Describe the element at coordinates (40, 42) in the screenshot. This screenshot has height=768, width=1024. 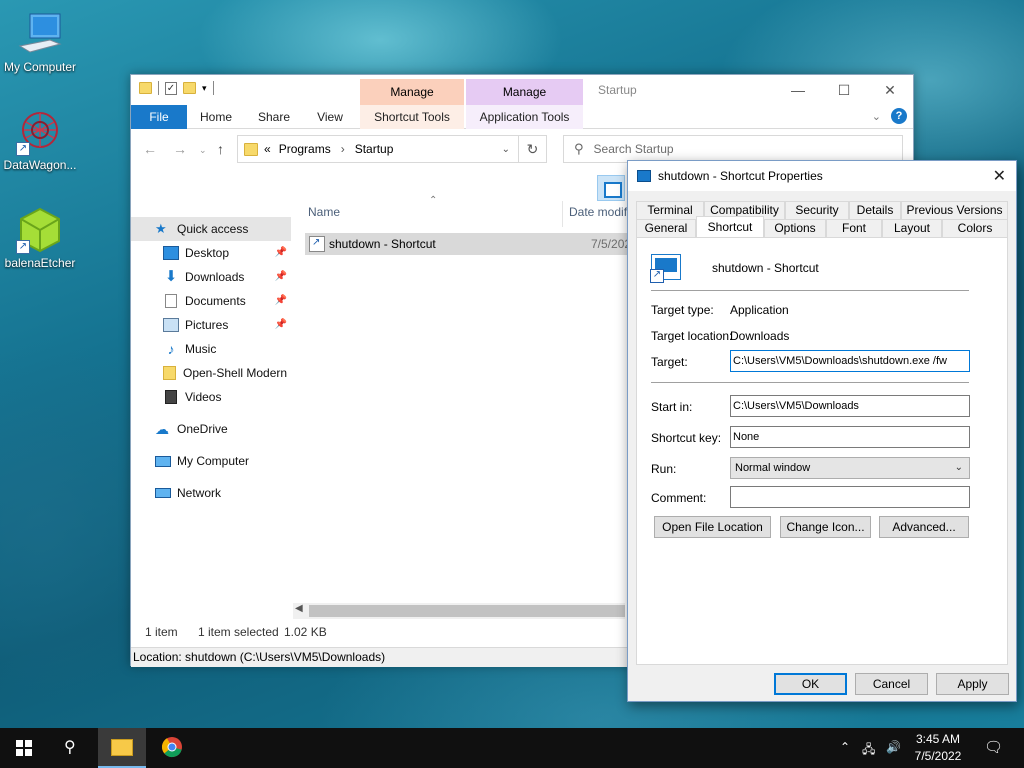
I see `desktop-icon-my-computer: My Computer` at that location.